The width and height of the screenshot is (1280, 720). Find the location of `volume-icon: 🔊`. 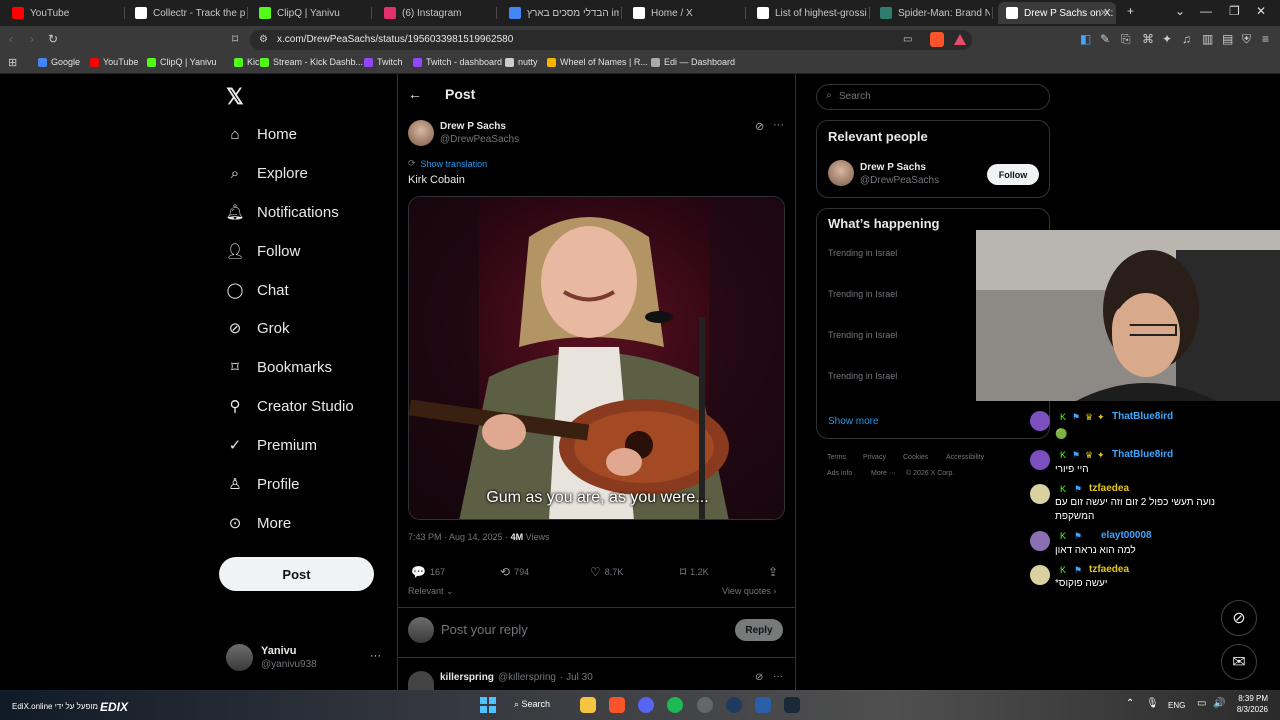

volume-icon: 🔊 is located at coordinates (1219, 703).